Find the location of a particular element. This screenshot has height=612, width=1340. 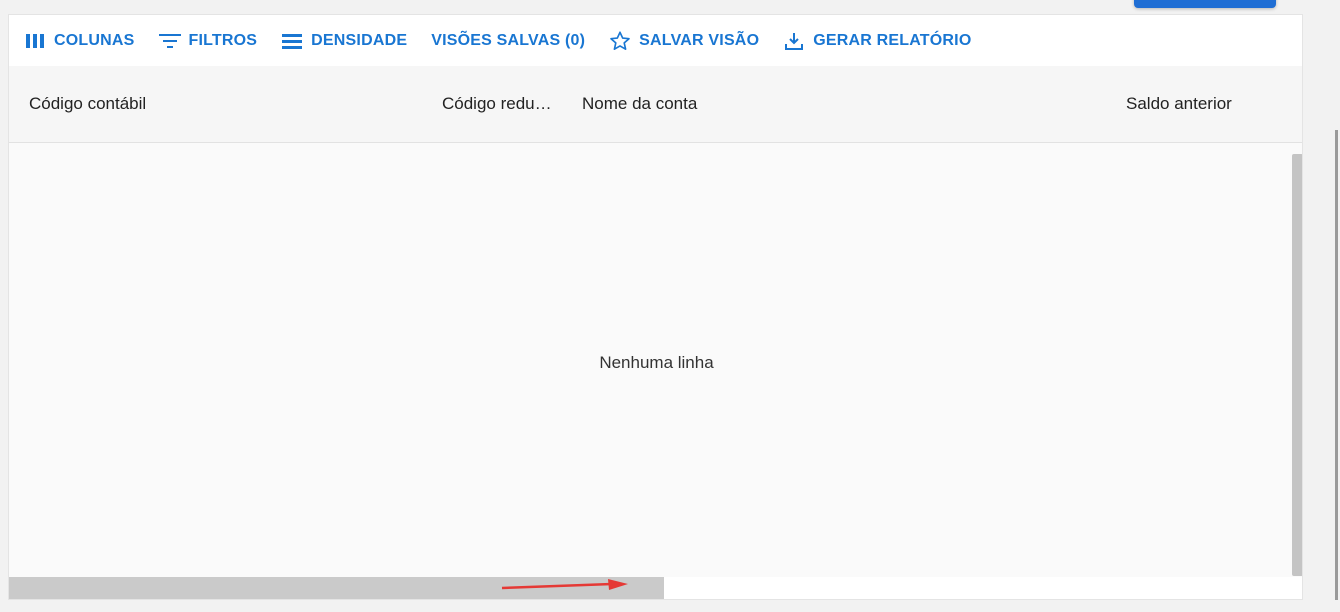

save-view-button-label: SALVAR VISÃO is located at coordinates (699, 40).